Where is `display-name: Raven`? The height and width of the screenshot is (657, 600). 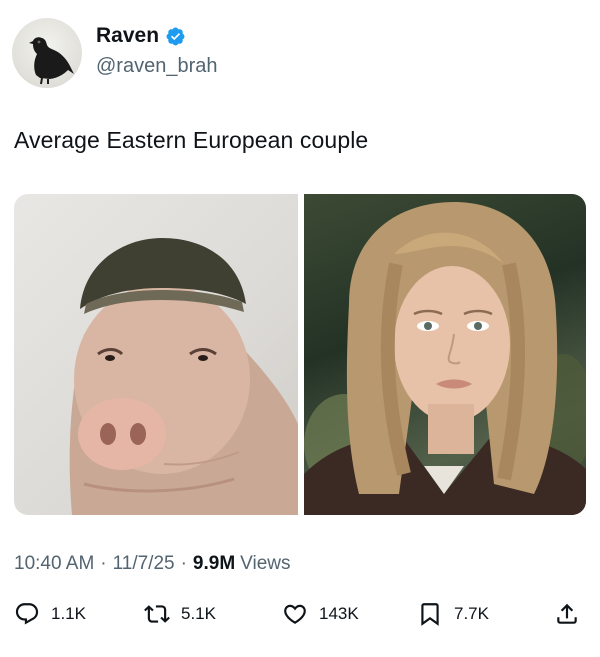 display-name: Raven is located at coordinates (127, 36).